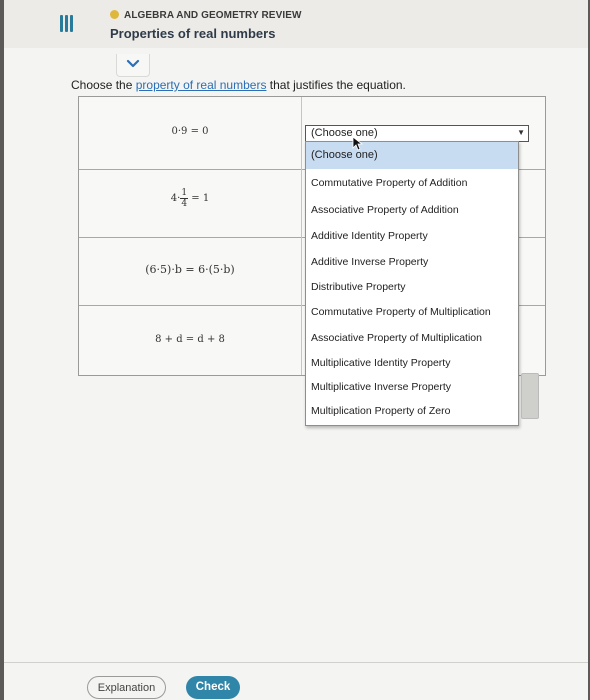 The width and height of the screenshot is (590, 700). What do you see at coordinates (417, 133) in the screenshot?
I see `property-select: (Choose one) ▼` at bounding box center [417, 133].